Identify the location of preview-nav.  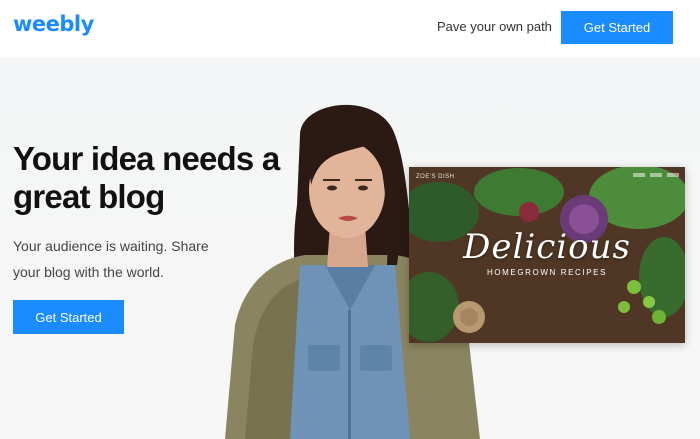
(656, 175).